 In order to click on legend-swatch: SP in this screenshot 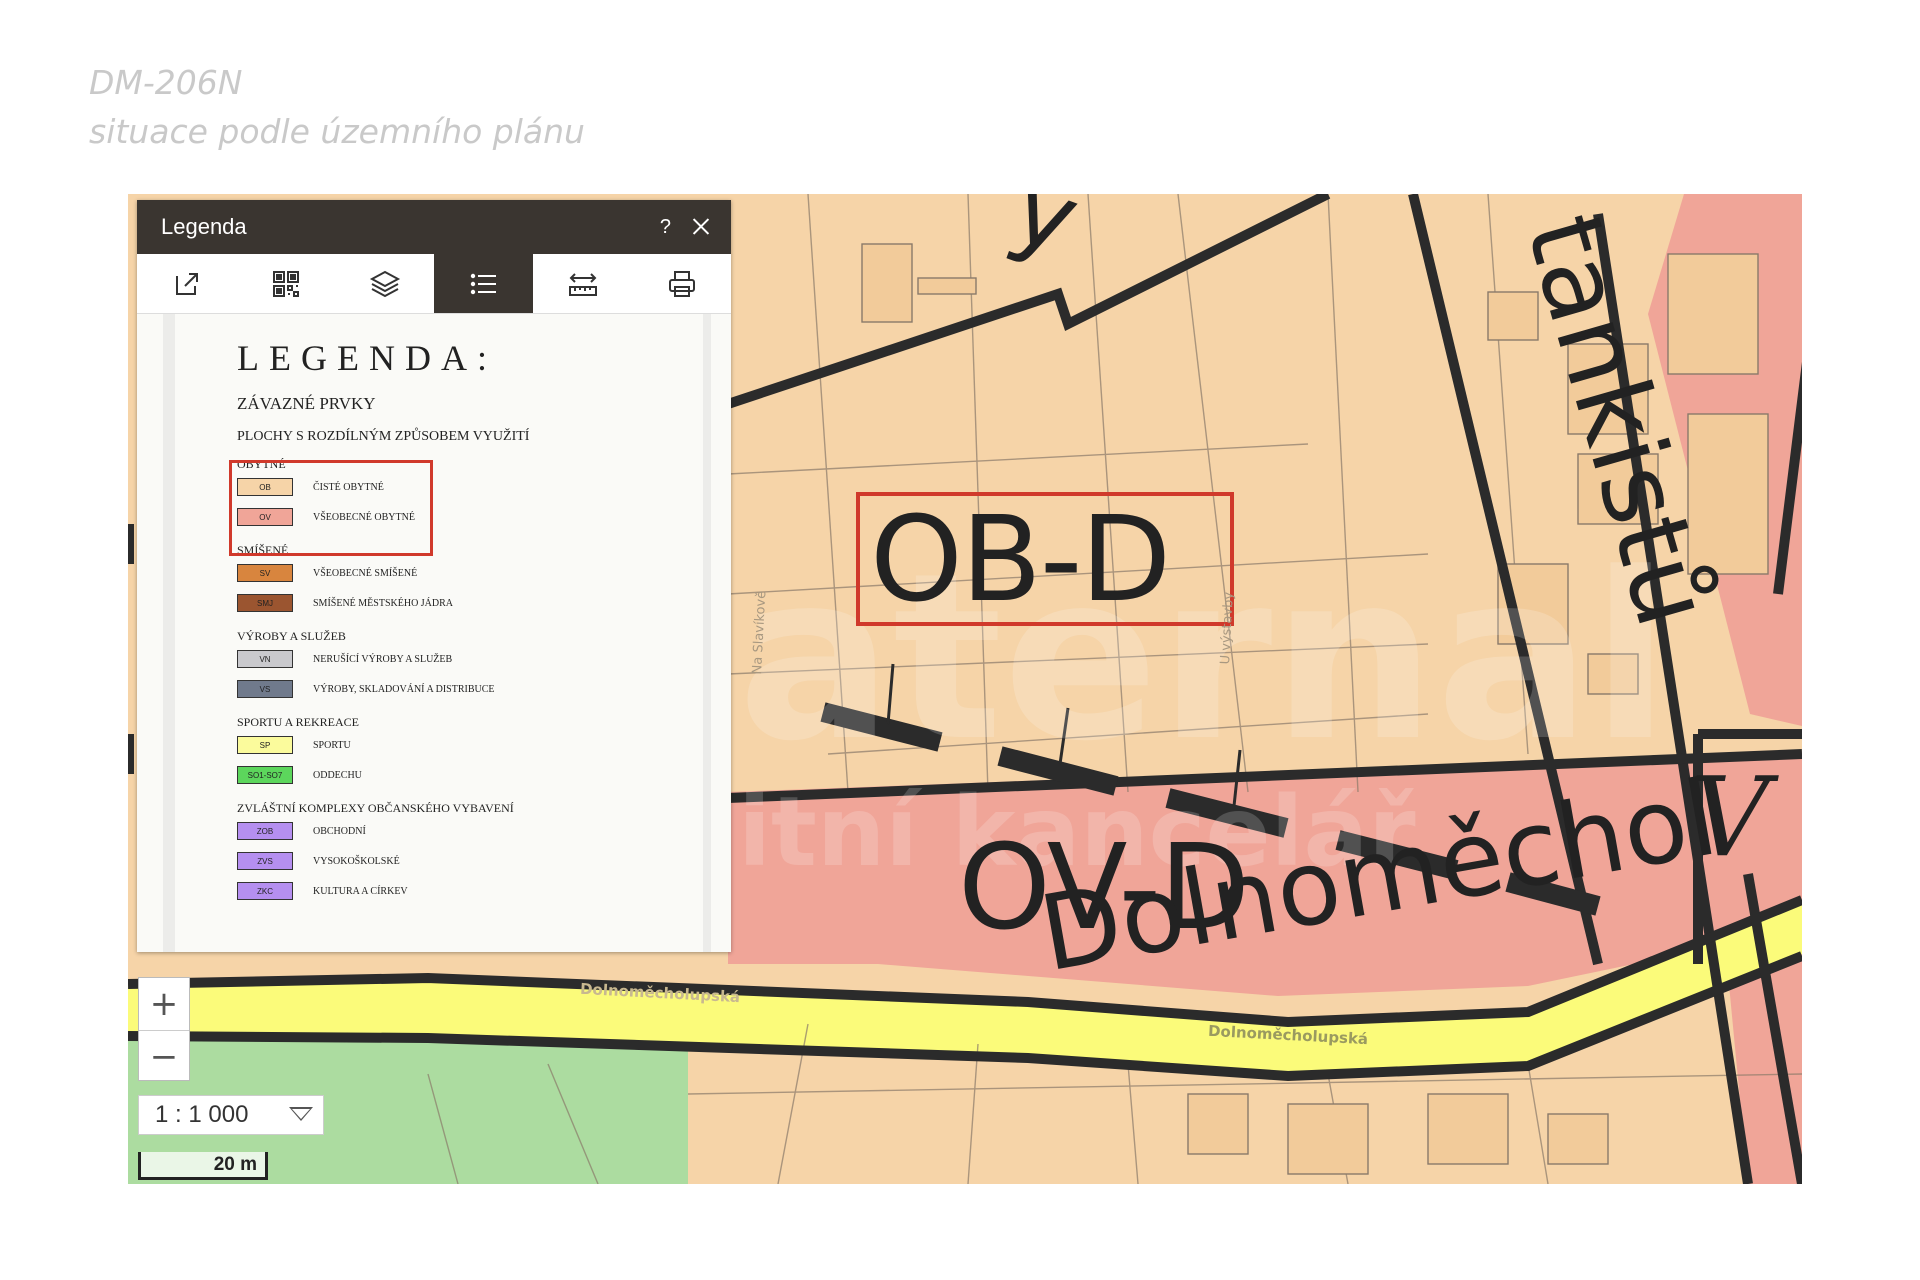, I will do `click(265, 745)`.